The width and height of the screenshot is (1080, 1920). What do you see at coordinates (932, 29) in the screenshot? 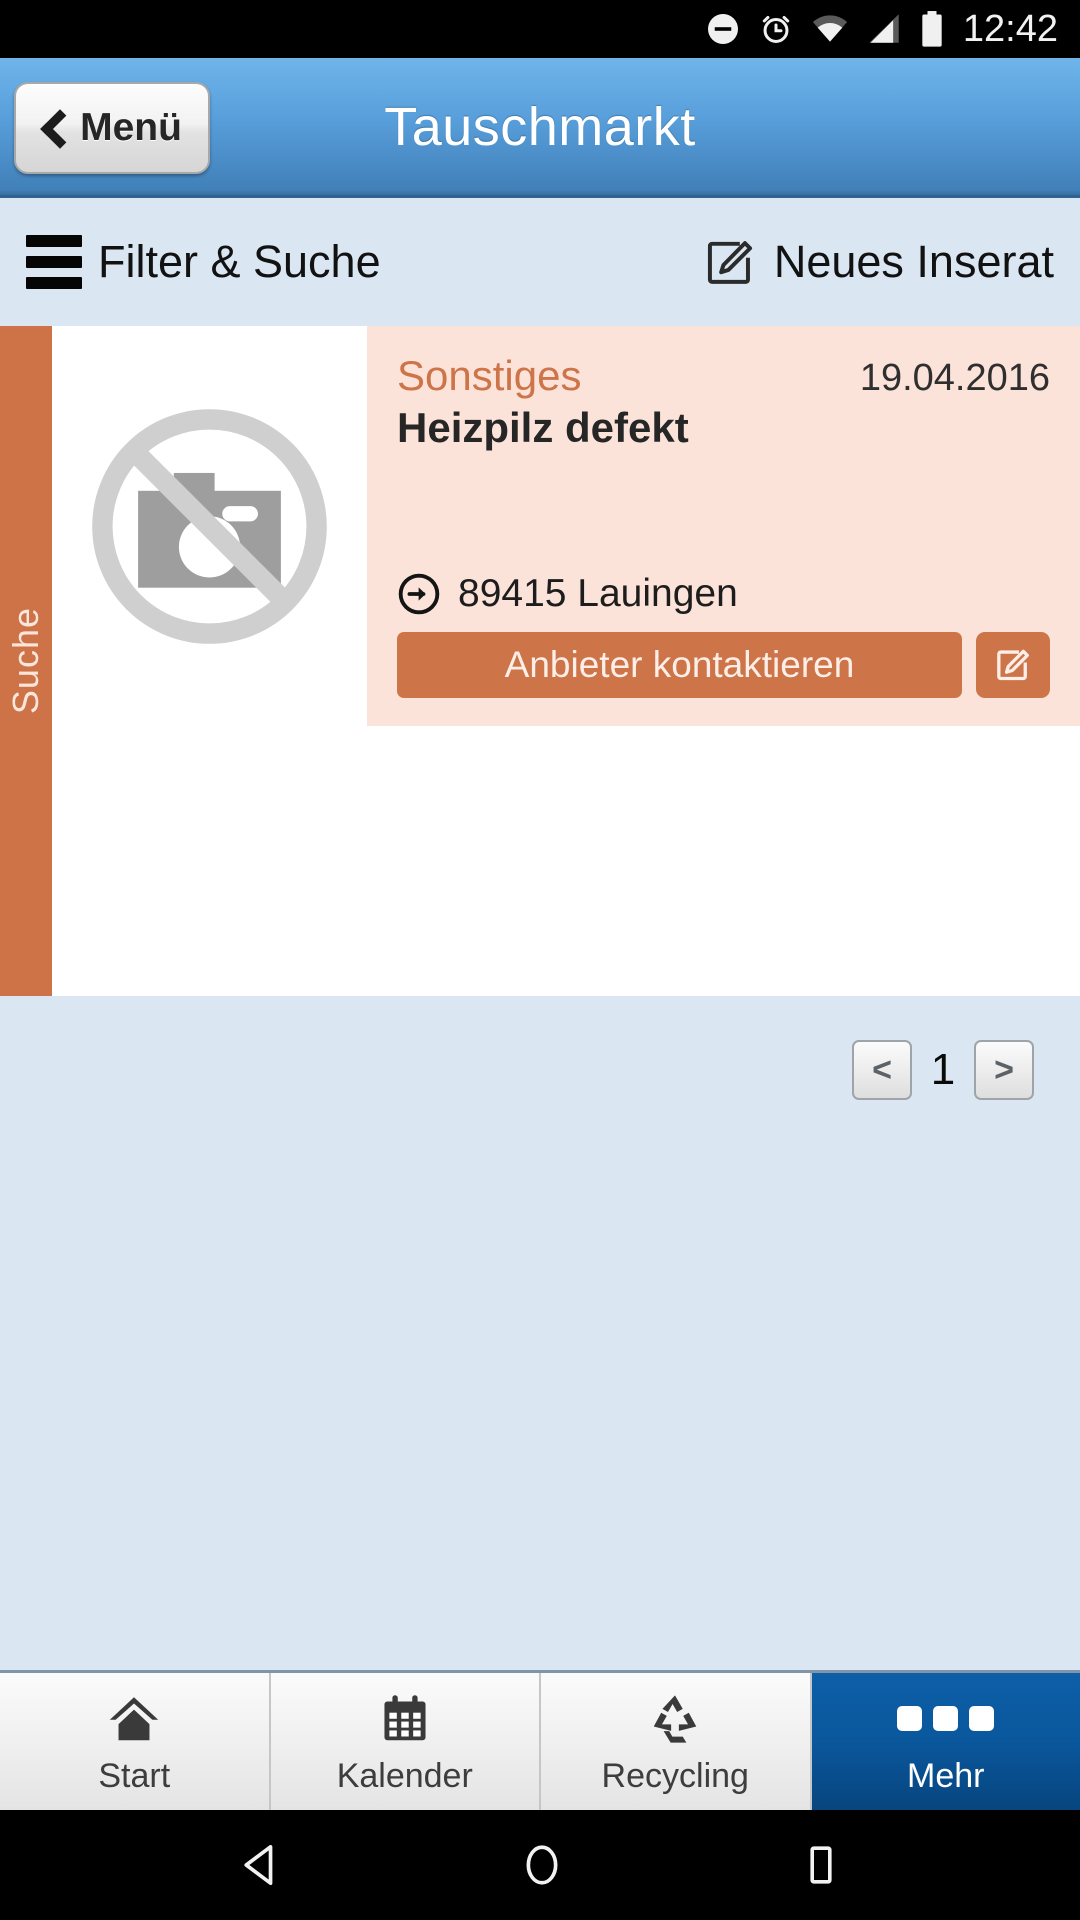
I see `battery-icon` at bounding box center [932, 29].